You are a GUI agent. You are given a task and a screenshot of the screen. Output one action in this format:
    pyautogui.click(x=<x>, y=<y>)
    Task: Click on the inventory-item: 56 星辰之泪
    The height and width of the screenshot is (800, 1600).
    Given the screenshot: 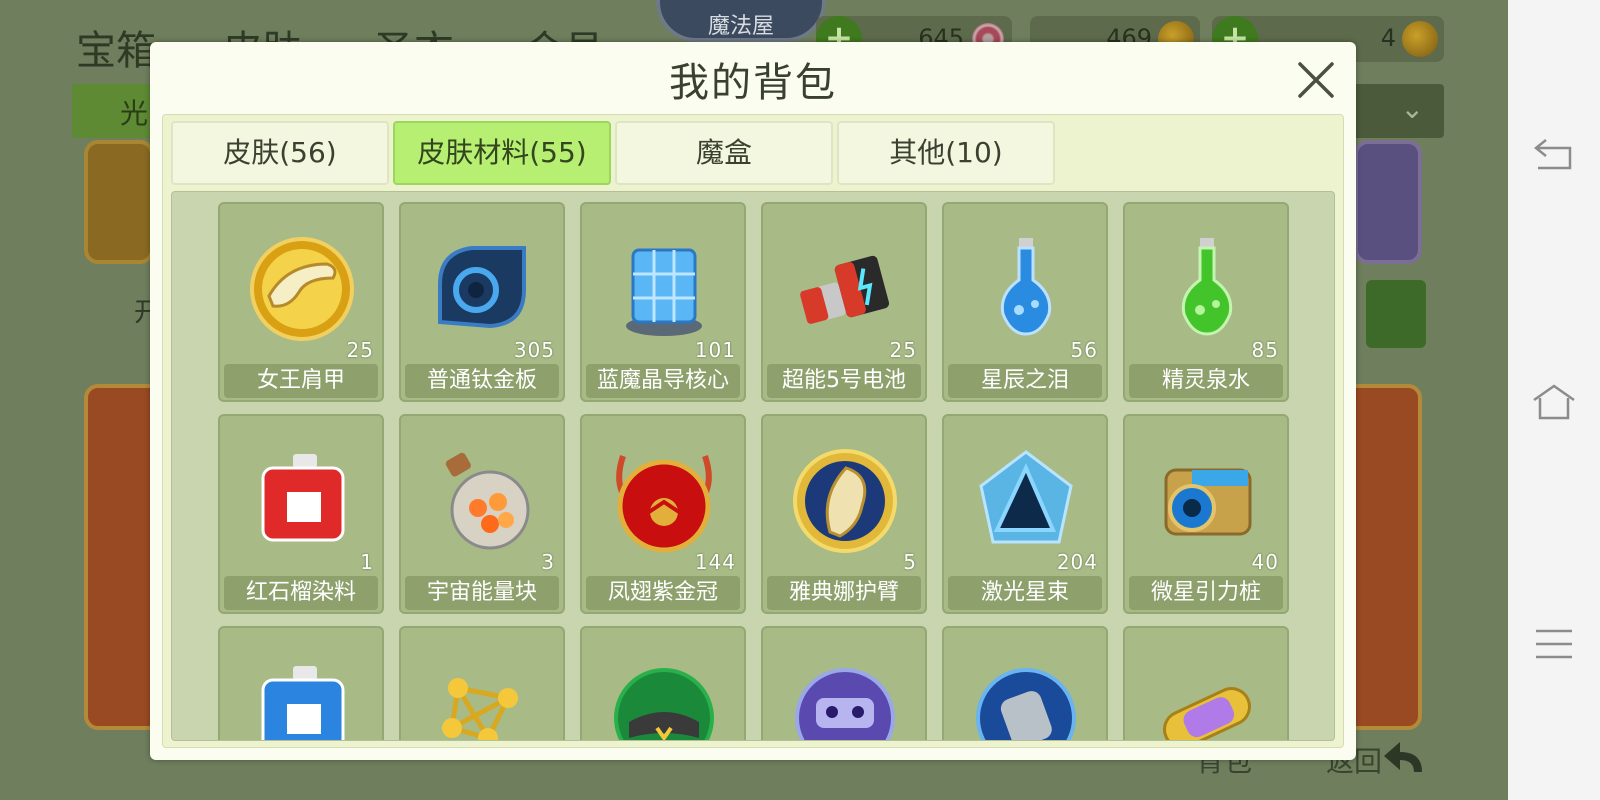 What is the action you would take?
    pyautogui.click(x=1025, y=302)
    